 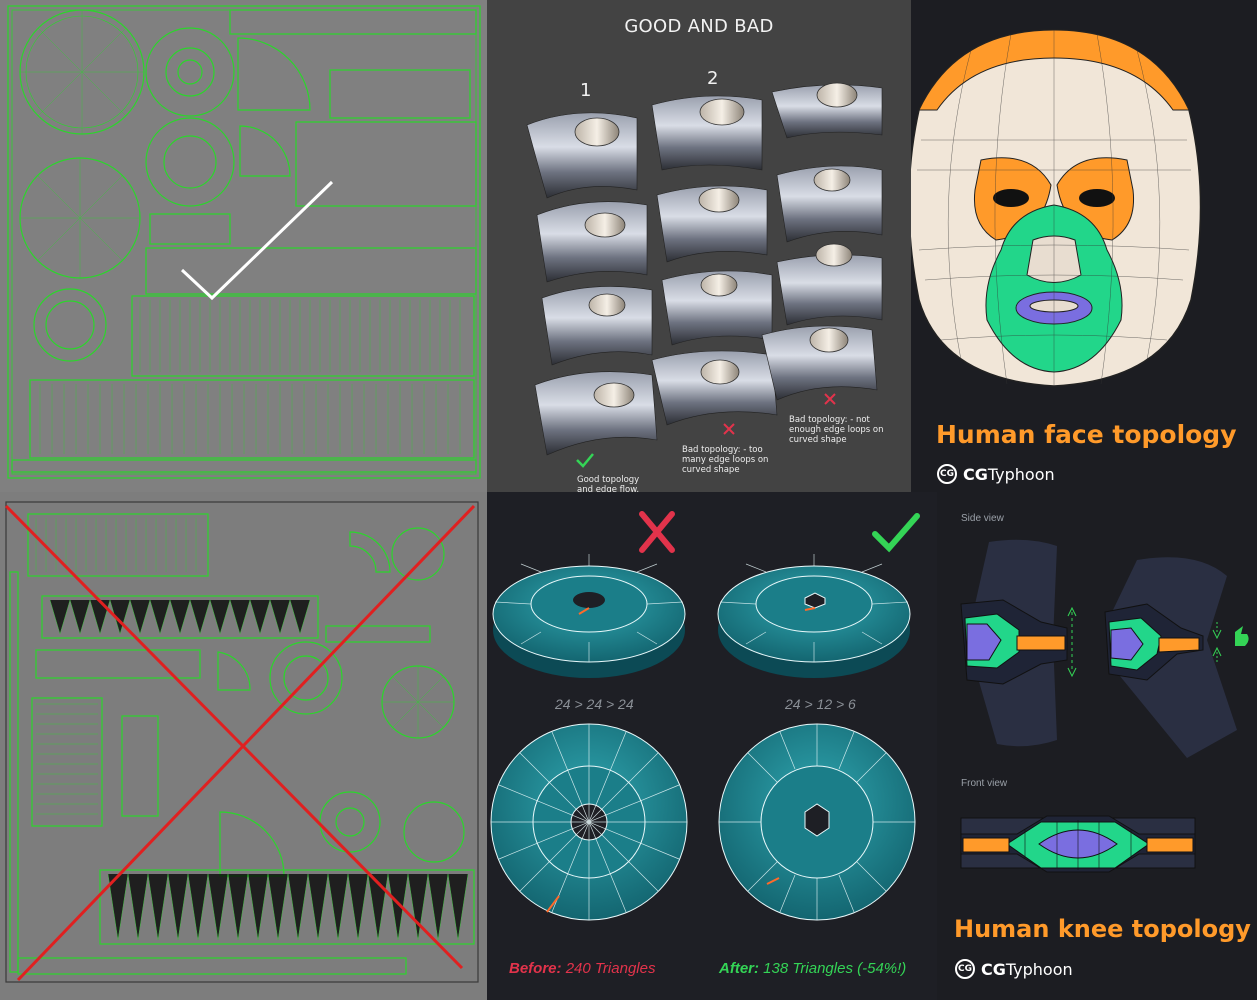 I want to click on thumbs-up-icon, so click(x=1242, y=636).